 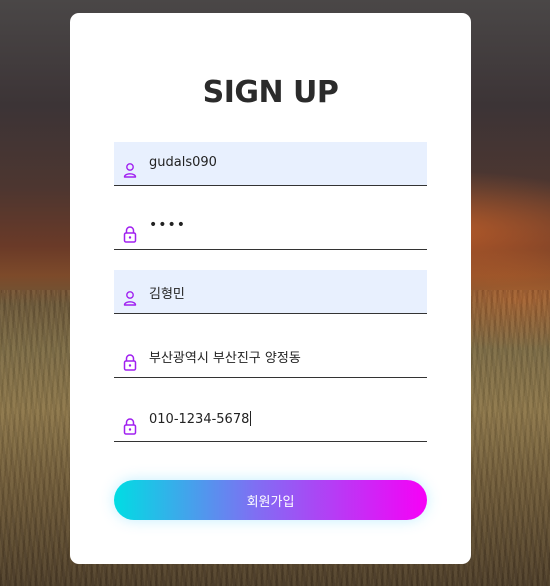 What do you see at coordinates (270, 164) in the screenshot?
I see `userid-field: gudals090` at bounding box center [270, 164].